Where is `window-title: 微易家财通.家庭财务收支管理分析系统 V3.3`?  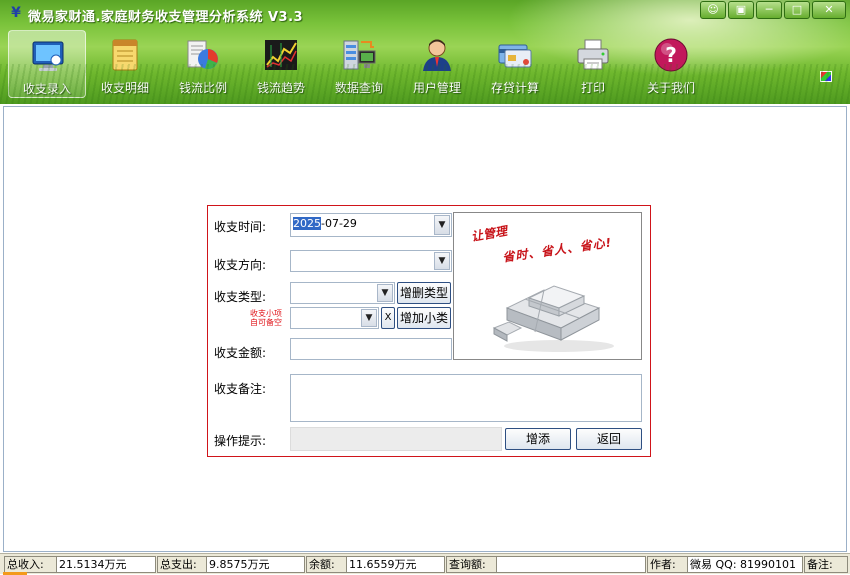
window-title: 微易家财通.家庭财务收支管理分析系统 V3.3 is located at coordinates (166, 17).